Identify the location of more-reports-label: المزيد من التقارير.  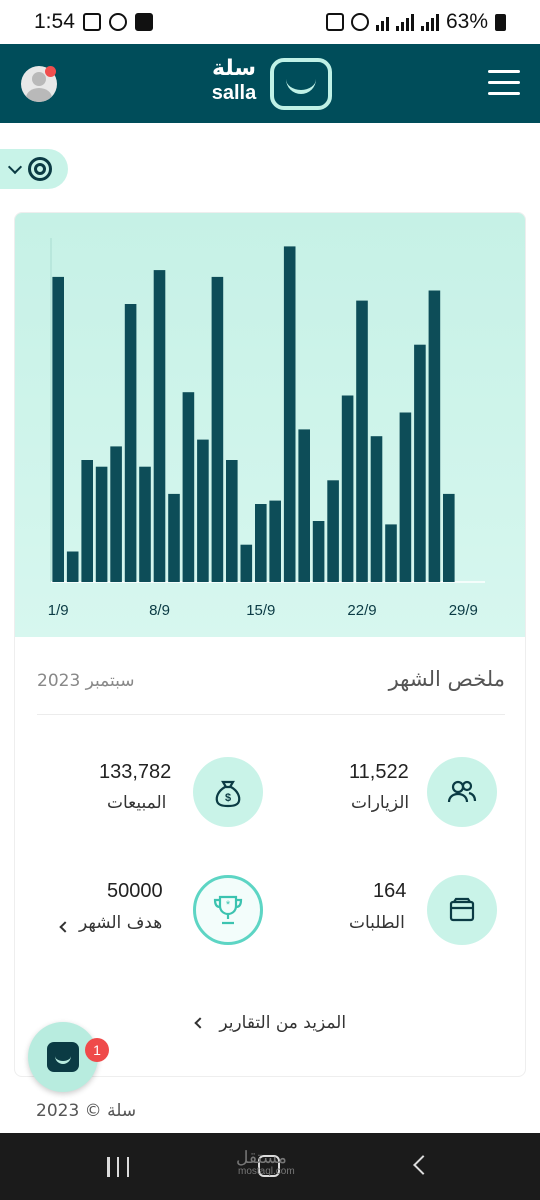
(283, 1023).